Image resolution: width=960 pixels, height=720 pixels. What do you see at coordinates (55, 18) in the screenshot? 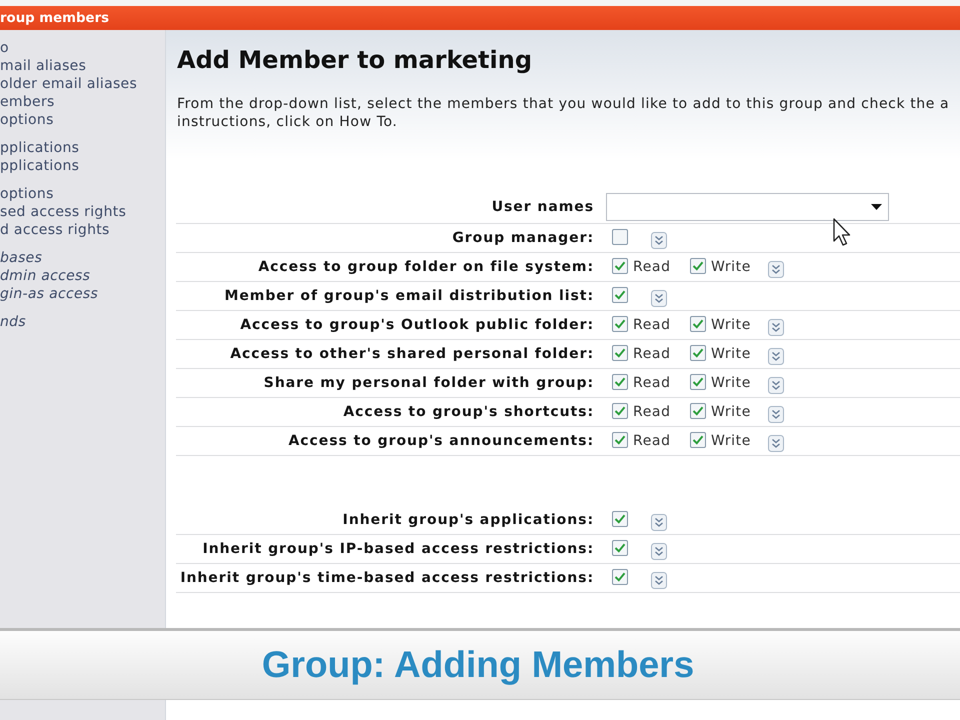
I see `header-title: roup members` at bounding box center [55, 18].